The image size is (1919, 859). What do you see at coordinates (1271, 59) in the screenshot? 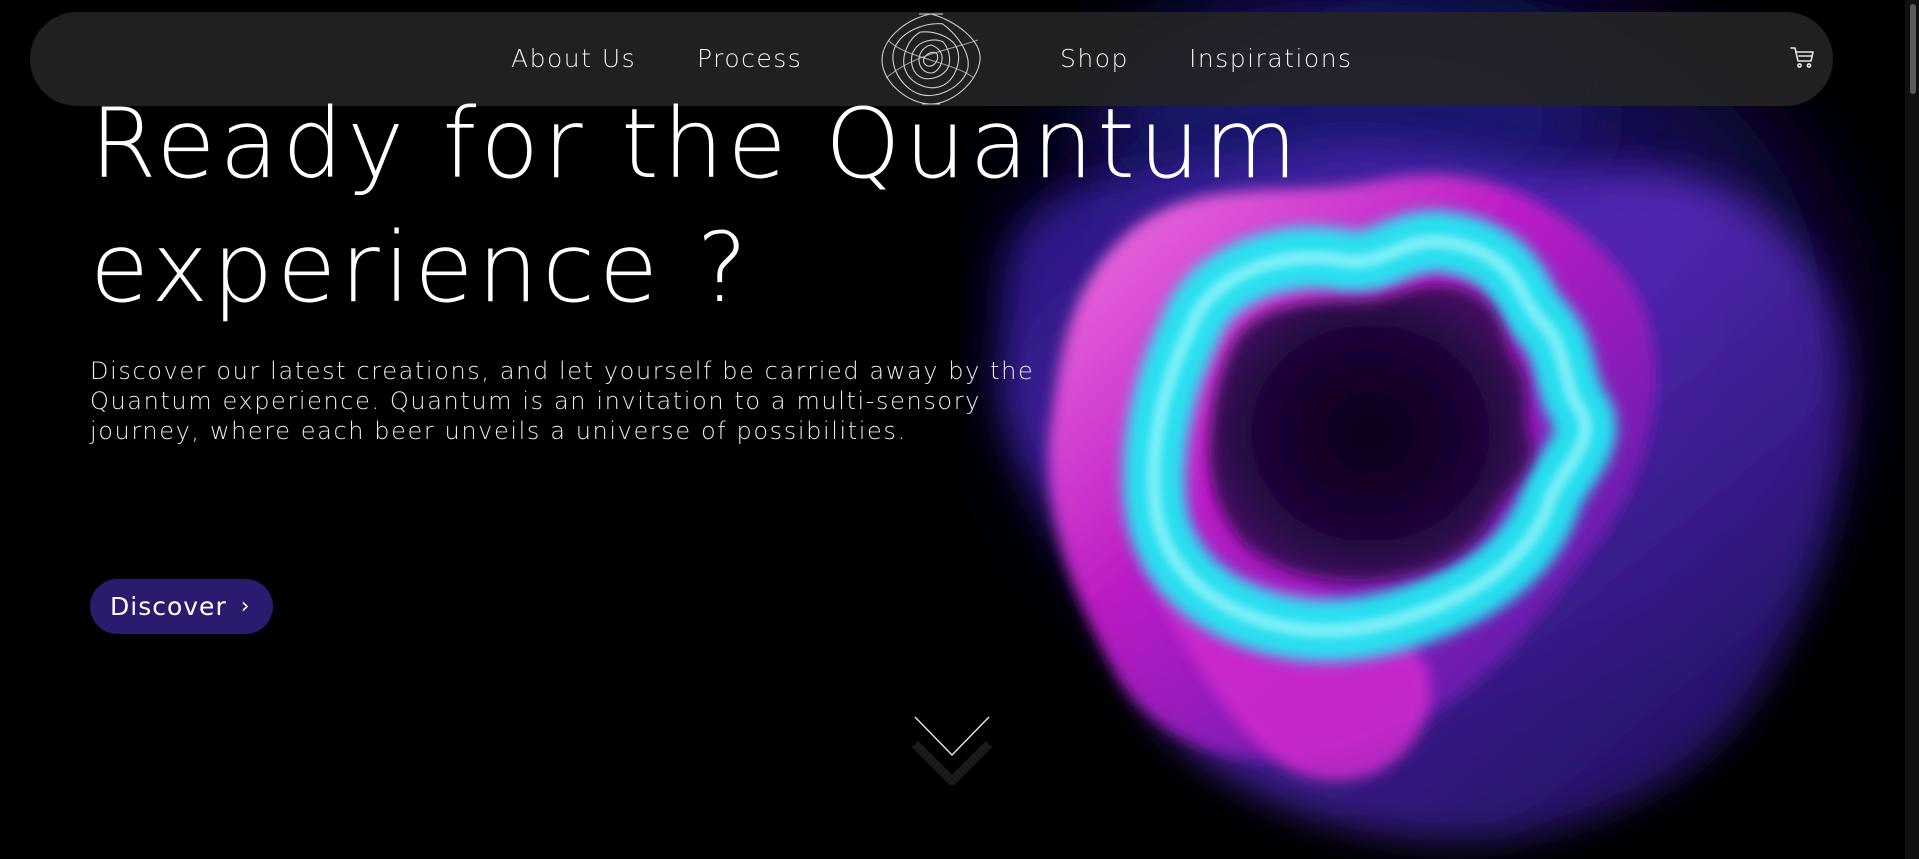
I see `nav-link-inspirations: Inspirations` at bounding box center [1271, 59].